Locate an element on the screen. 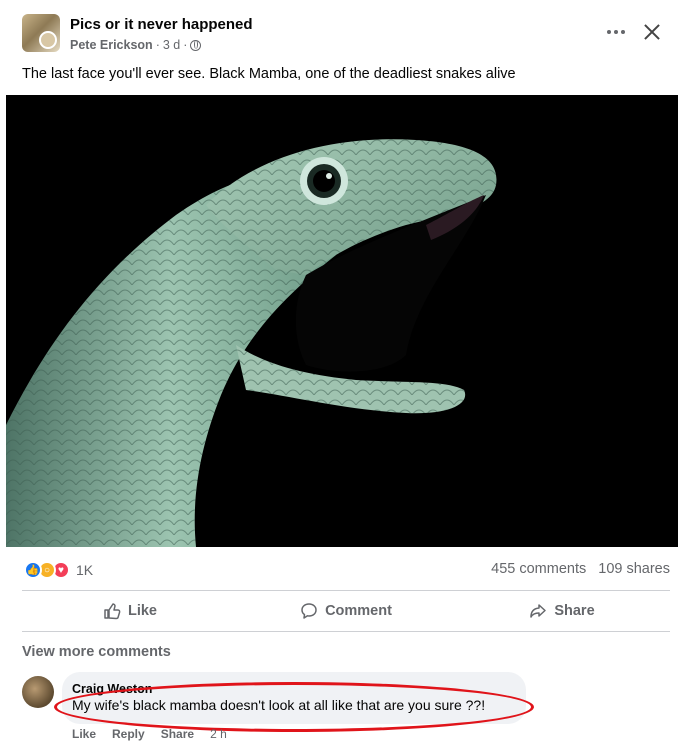  globe-icon is located at coordinates (196, 45).